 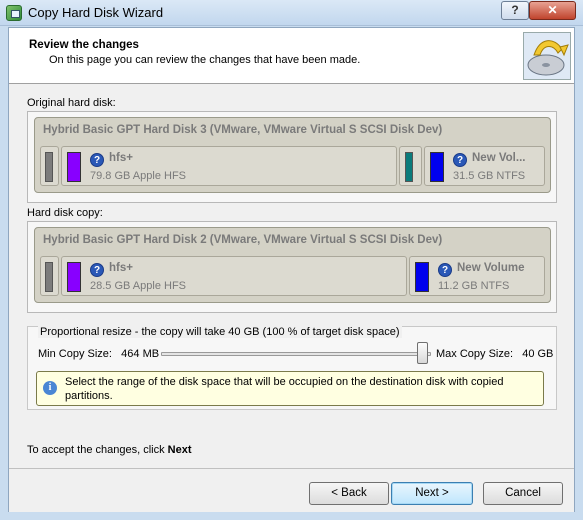 I want to click on disk-wizard-logo, so click(x=547, y=56).